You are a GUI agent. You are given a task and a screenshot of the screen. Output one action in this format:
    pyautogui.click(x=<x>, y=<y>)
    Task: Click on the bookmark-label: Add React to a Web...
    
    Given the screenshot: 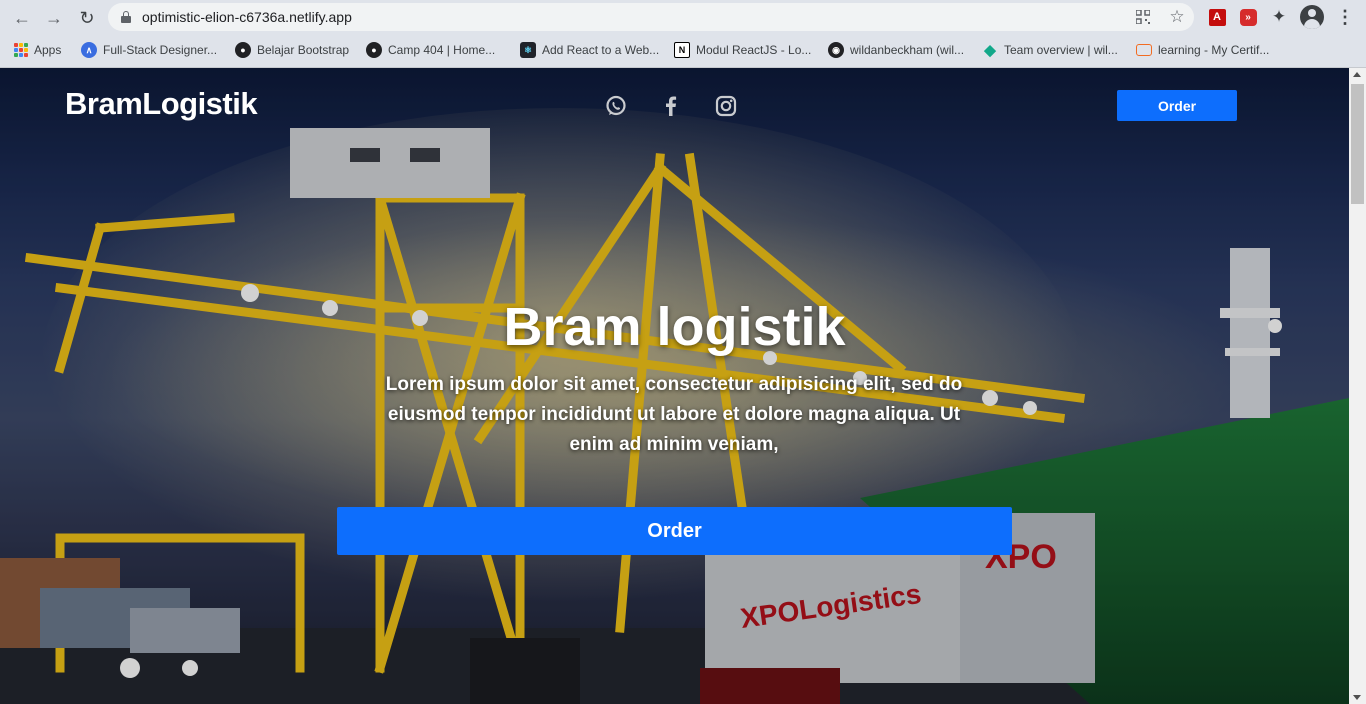 What is the action you would take?
    pyautogui.click(x=601, y=50)
    